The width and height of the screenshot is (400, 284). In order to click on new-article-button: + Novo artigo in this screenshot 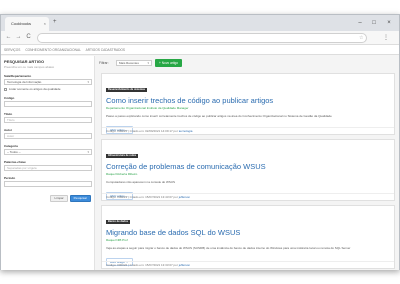, I will do `click(169, 63)`.